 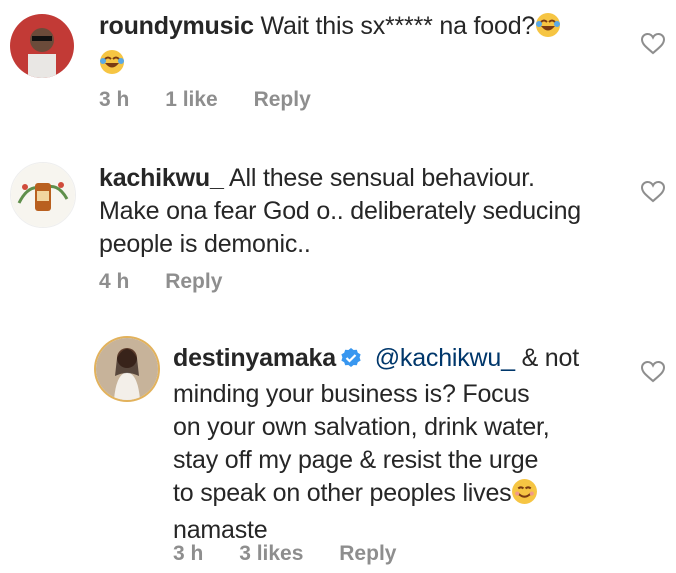 I want to click on comment-meta: 3 h 1 like Reply, so click(x=220, y=100).